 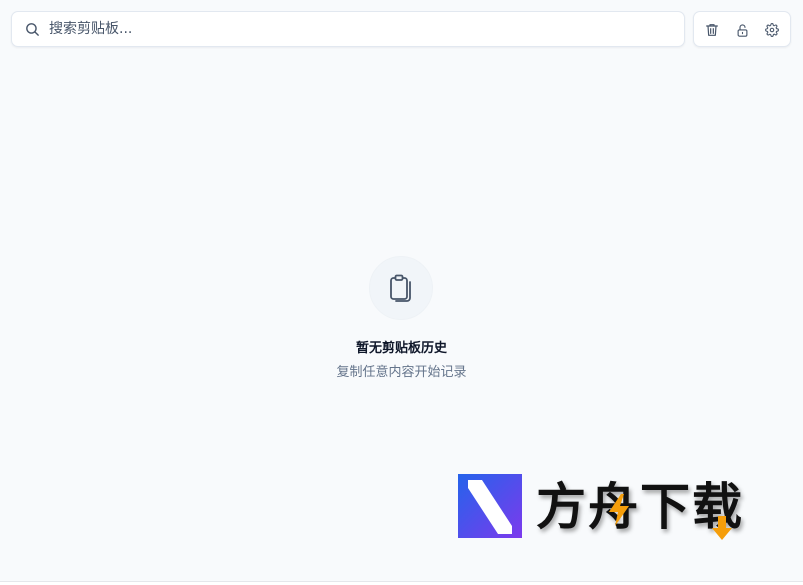 What do you see at coordinates (401, 581) in the screenshot?
I see `window-bottom-border` at bounding box center [401, 581].